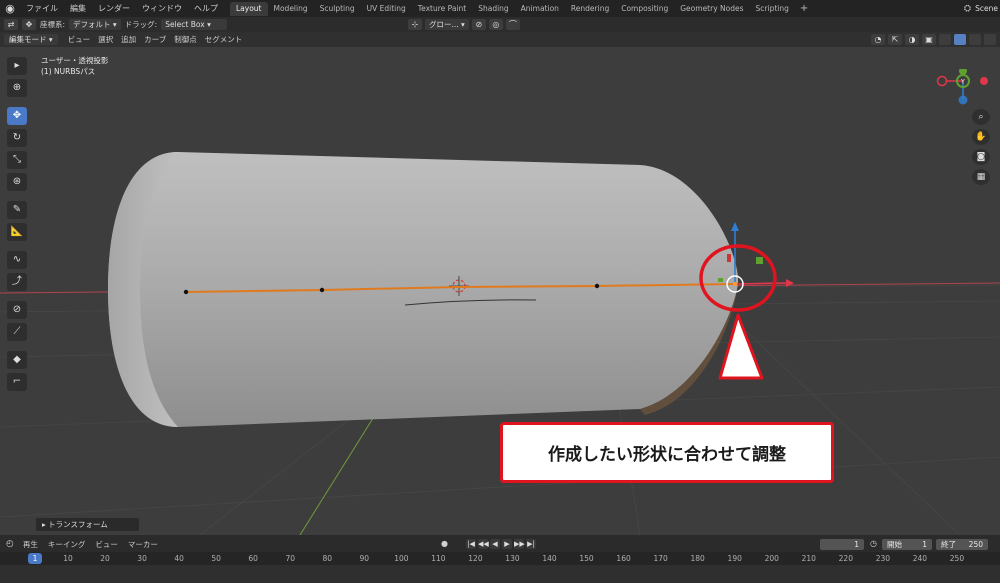  What do you see at coordinates (873, 543) in the screenshot?
I see `clock-icon: ◷` at bounding box center [873, 543].